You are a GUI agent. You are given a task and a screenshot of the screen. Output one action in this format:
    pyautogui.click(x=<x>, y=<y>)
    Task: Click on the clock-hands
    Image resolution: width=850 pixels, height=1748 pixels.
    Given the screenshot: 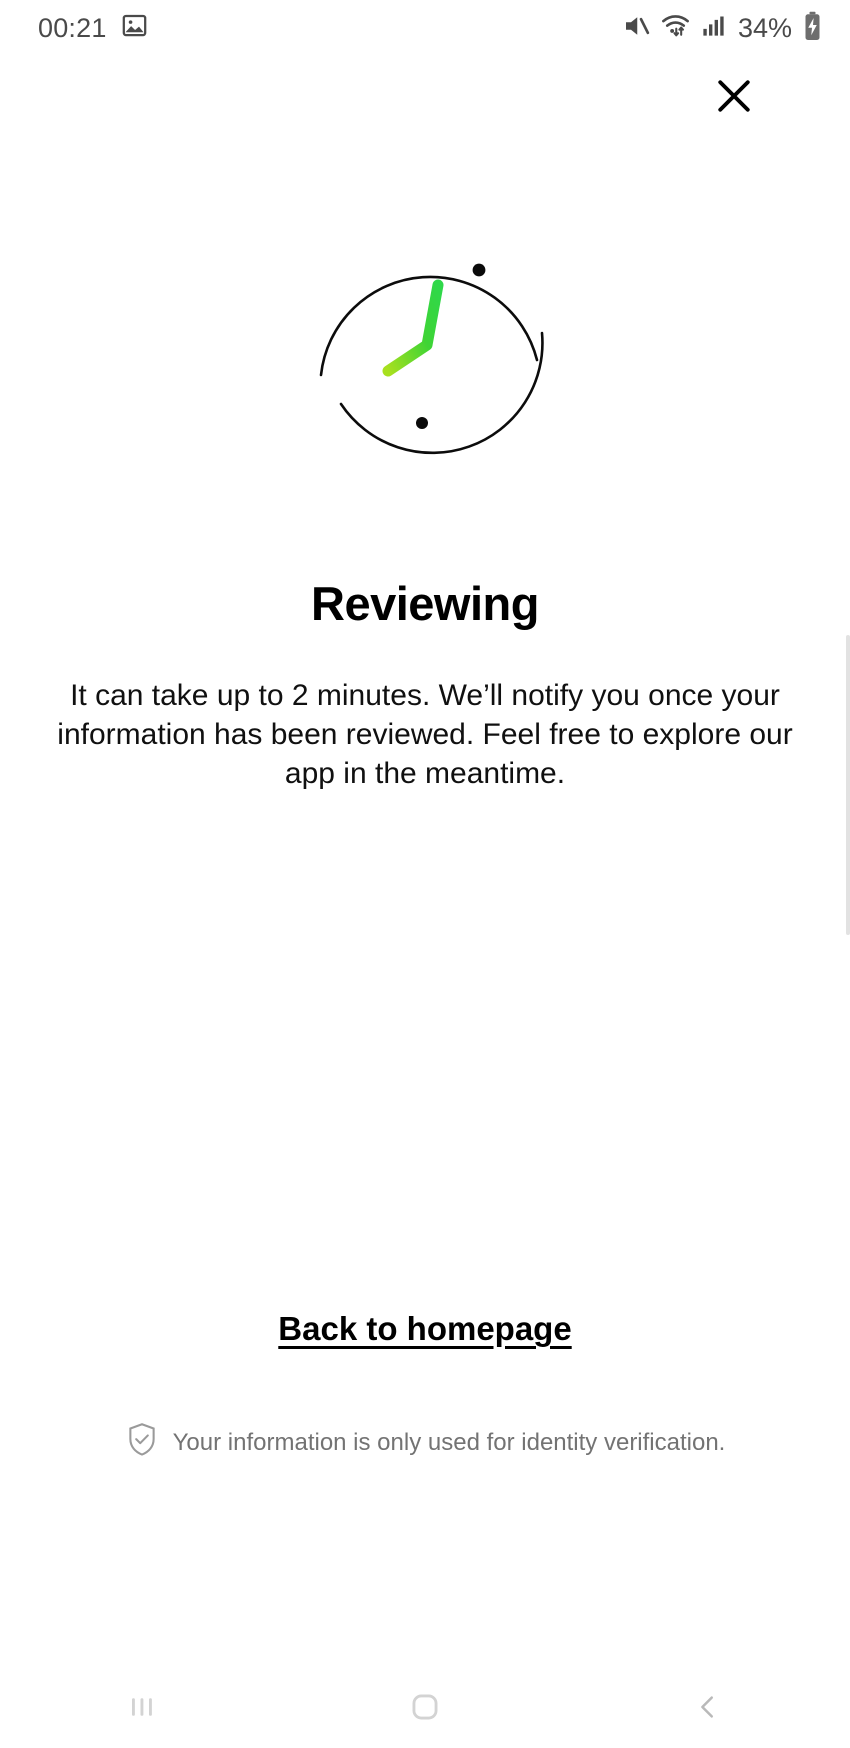 What is the action you would take?
    pyautogui.click(x=413, y=328)
    